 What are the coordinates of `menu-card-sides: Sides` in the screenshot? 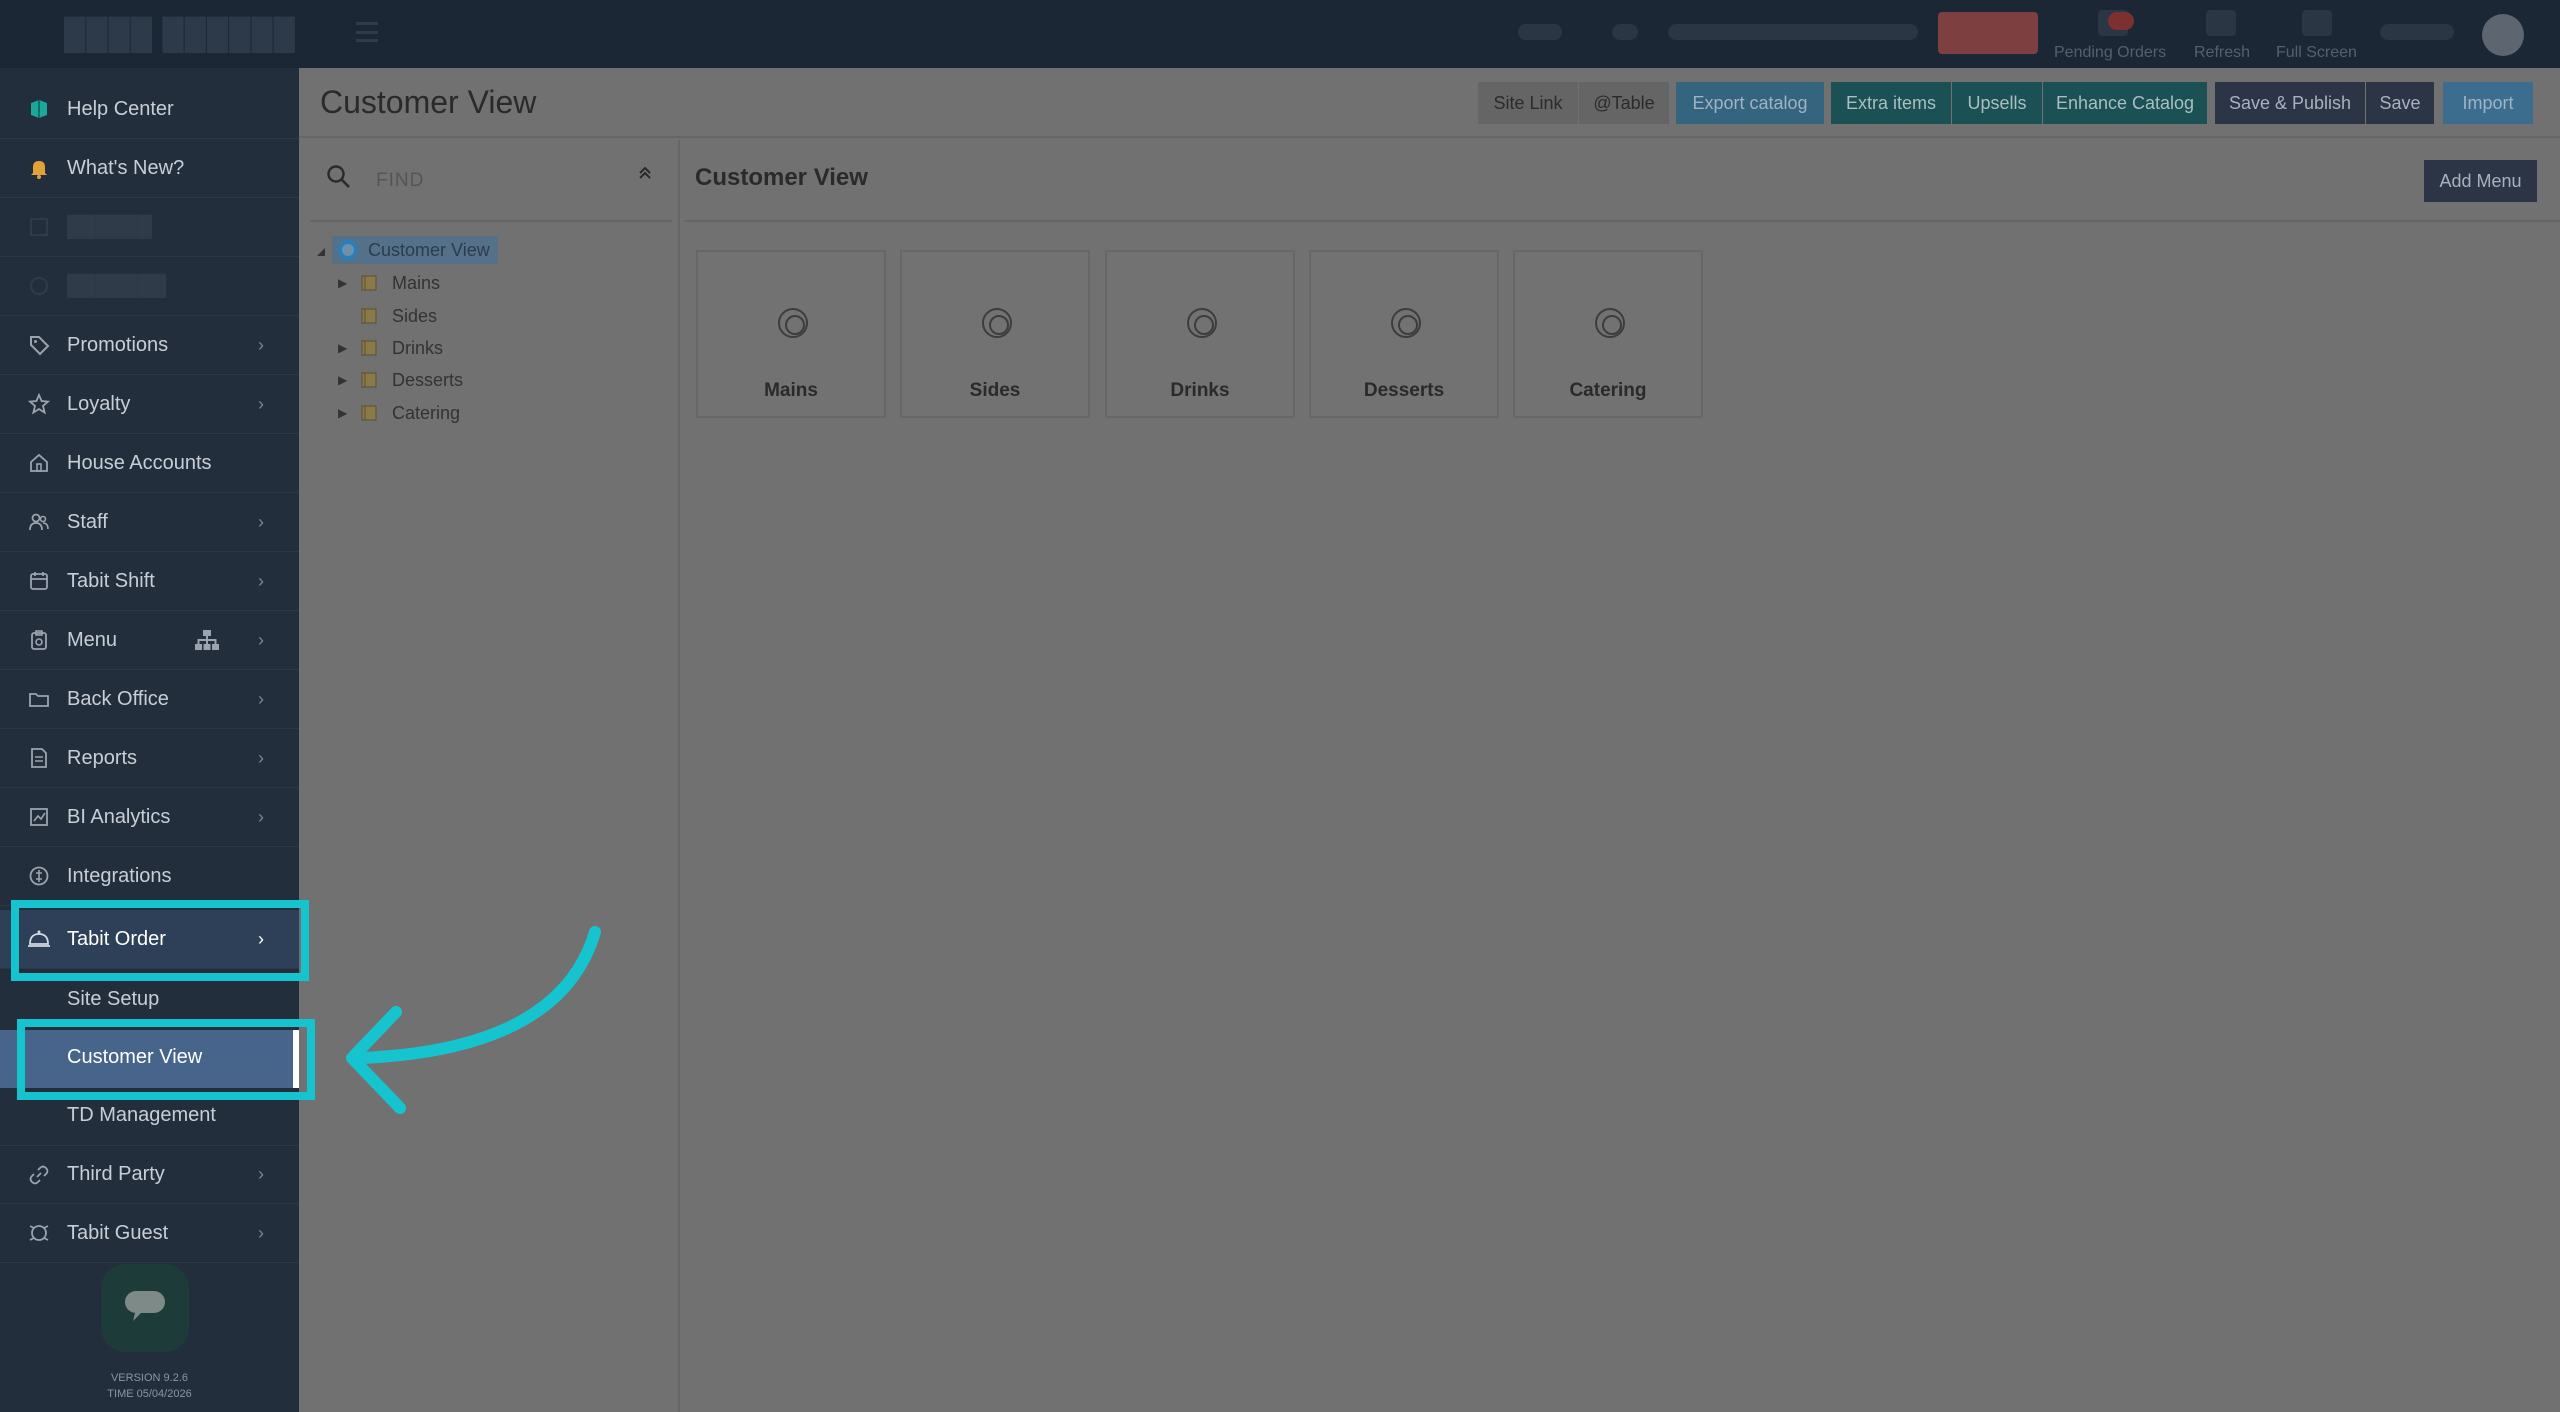 It's located at (995, 334).